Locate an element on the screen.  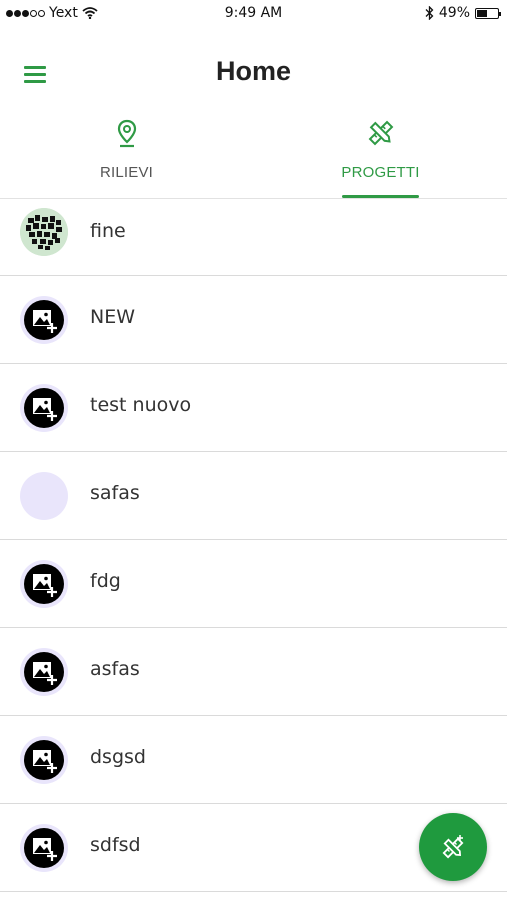
list-item: test nuovo is located at coordinates (253, 408).